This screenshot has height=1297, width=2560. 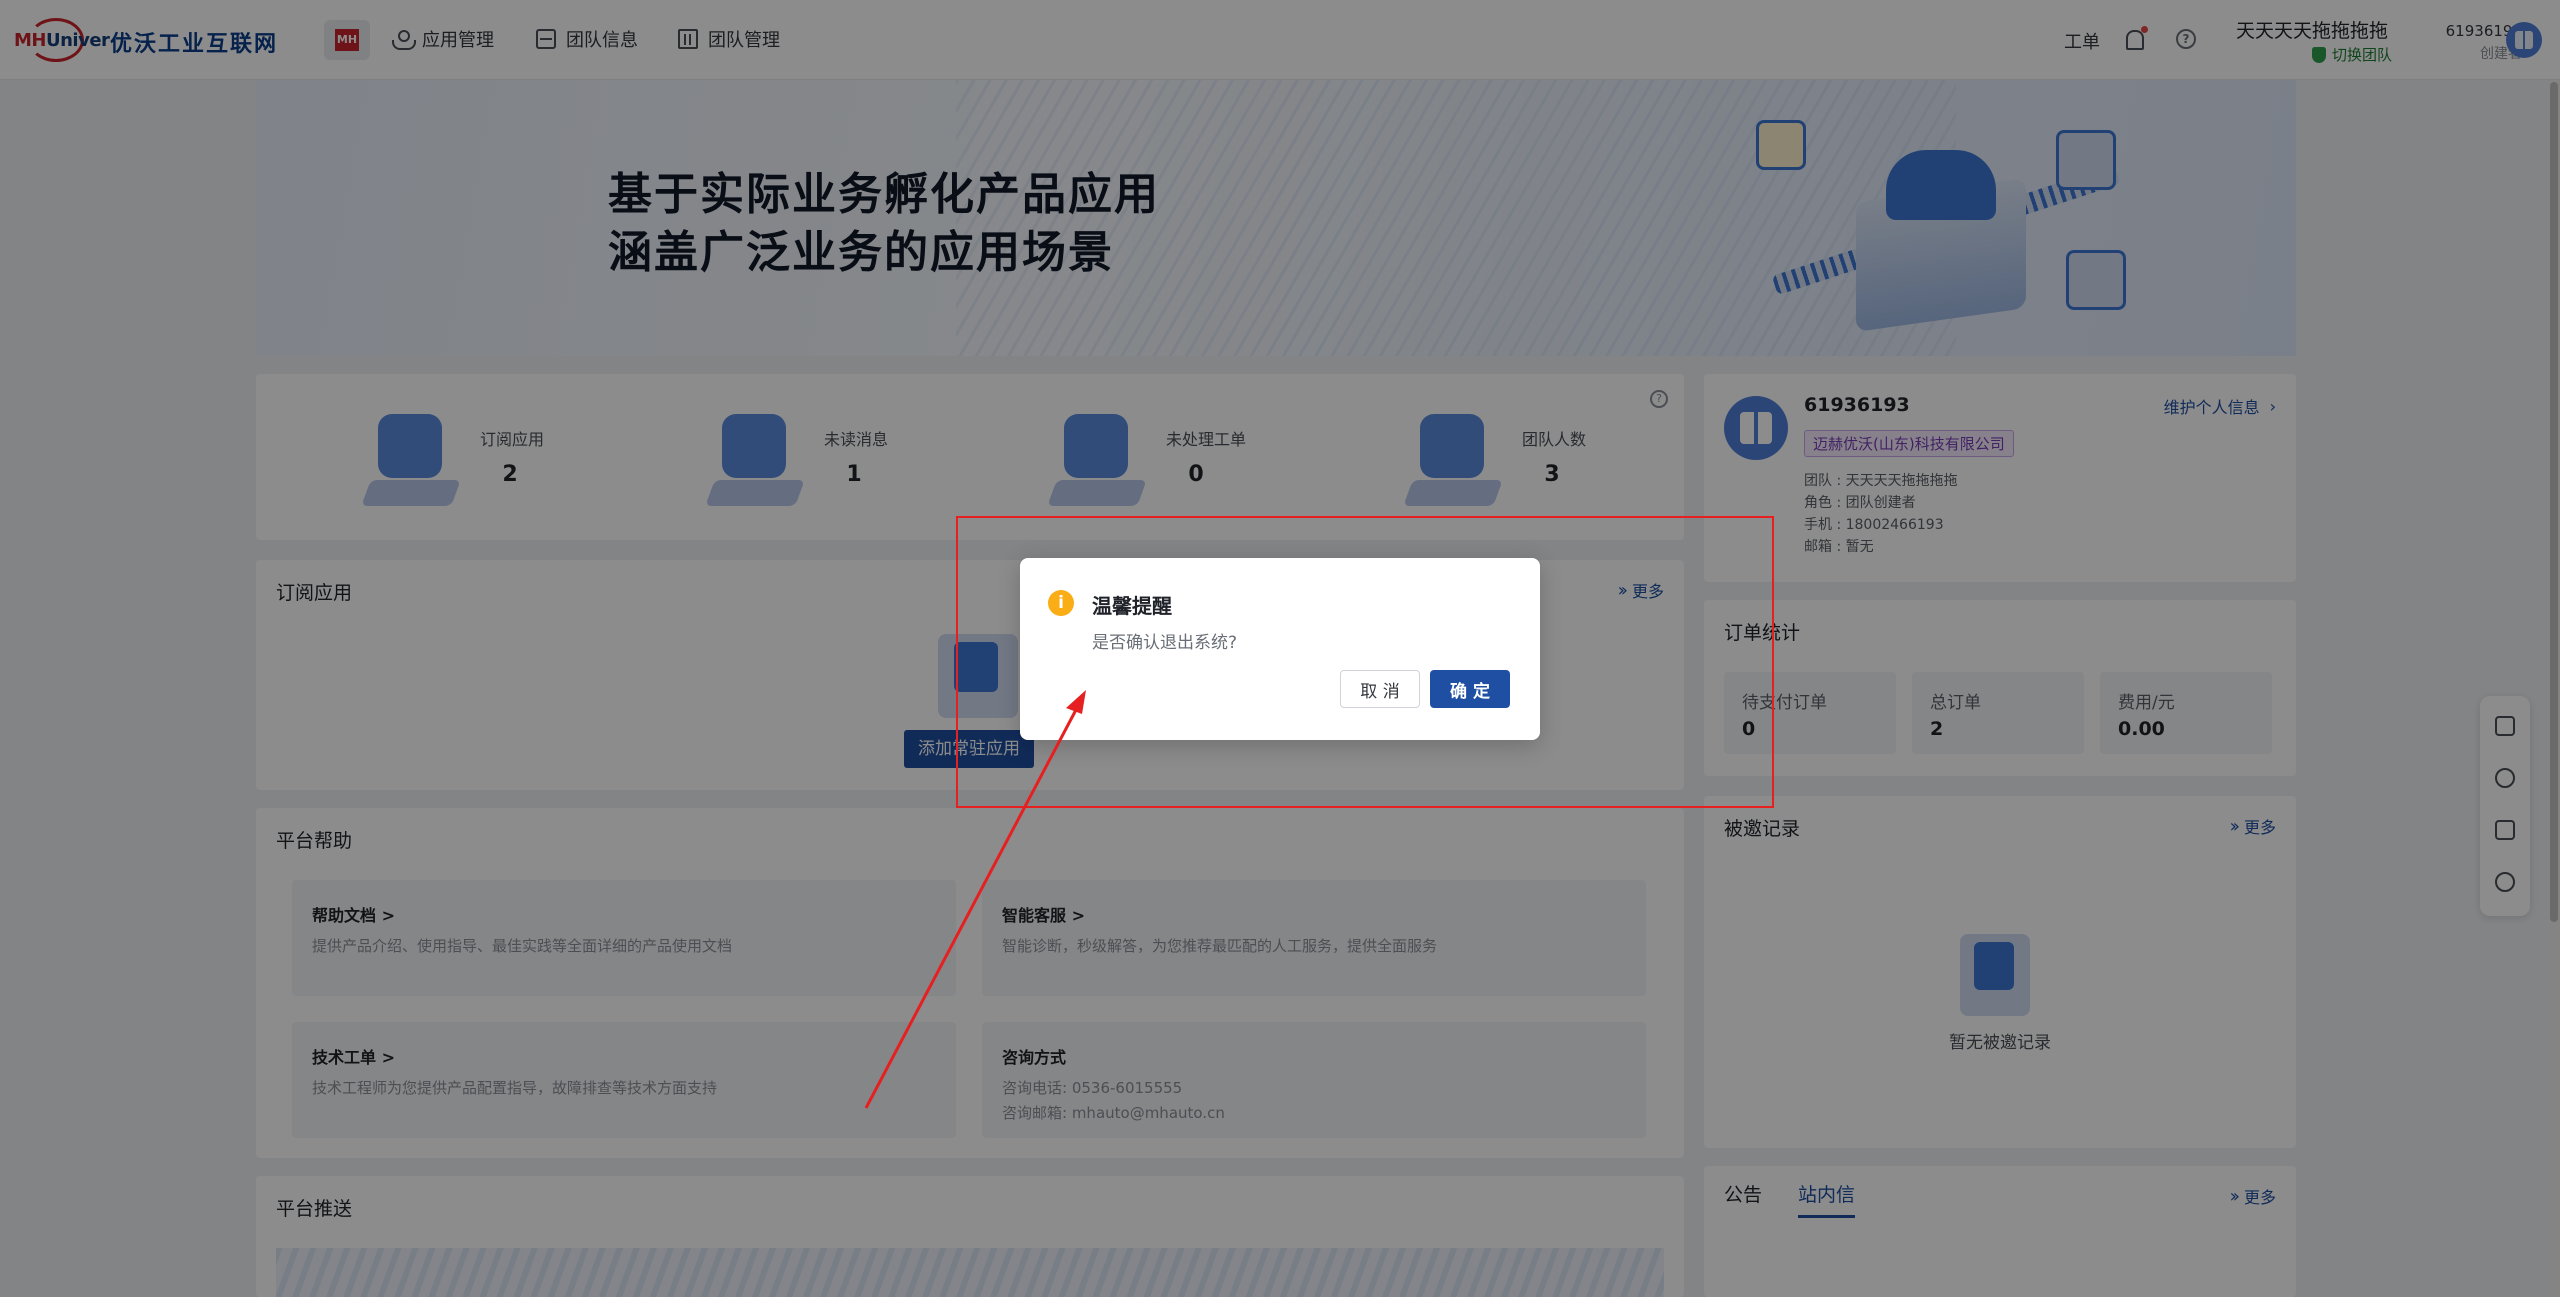 What do you see at coordinates (1365, 662) in the screenshot?
I see `annotation-highlight-box` at bounding box center [1365, 662].